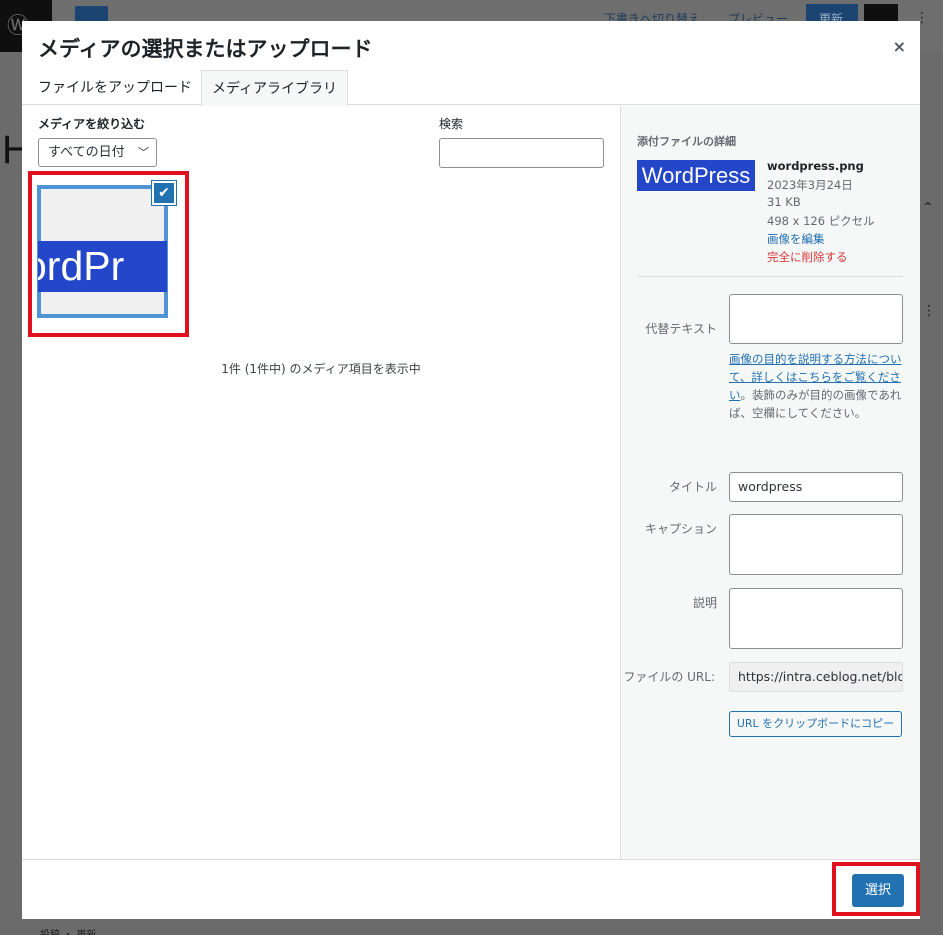 Image resolution: width=943 pixels, height=935 pixels. Describe the element at coordinates (816, 618) in the screenshot. I see `description-field` at that location.